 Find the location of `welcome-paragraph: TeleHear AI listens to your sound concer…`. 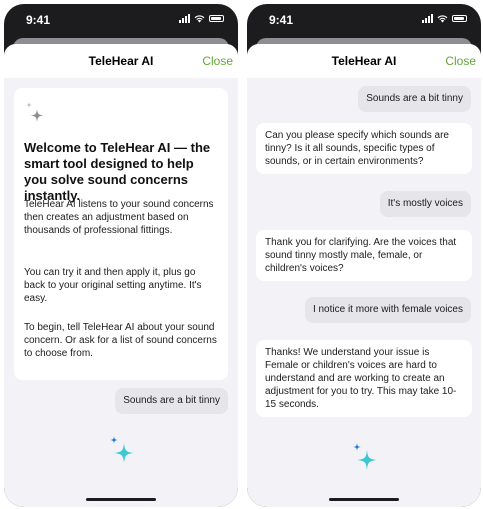

welcome-paragraph: TeleHear AI listens to your sound concer… is located at coordinates (119, 217).